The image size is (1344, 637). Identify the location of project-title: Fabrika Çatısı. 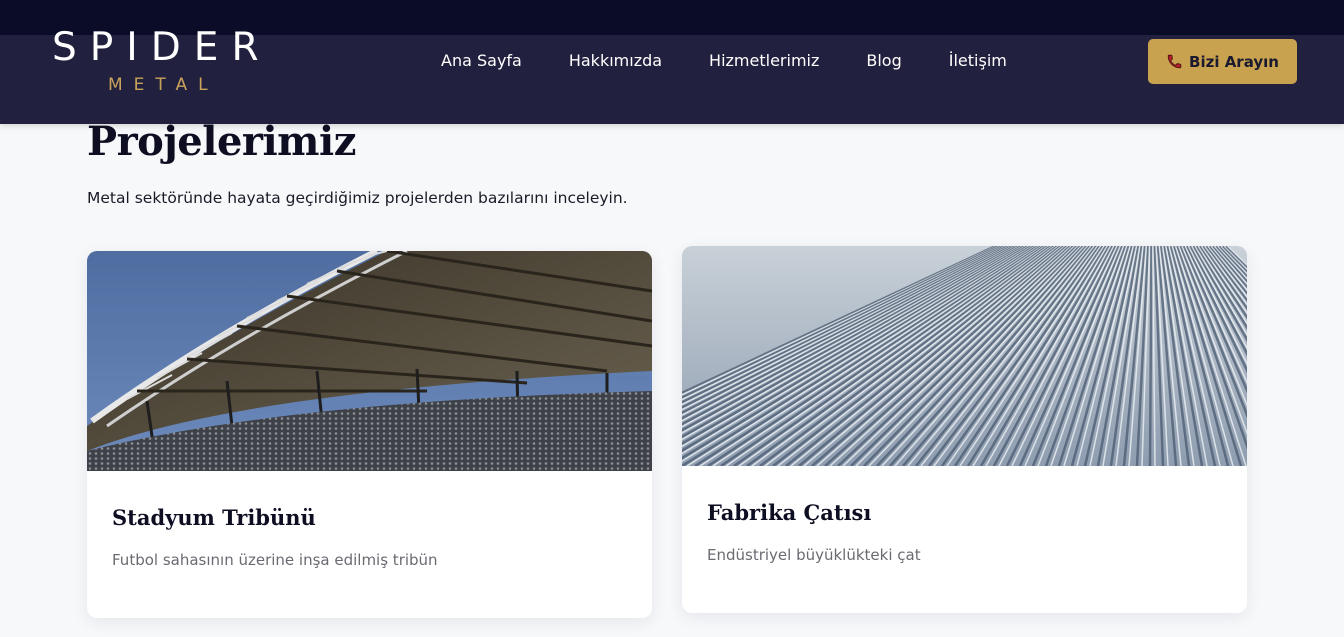
(789, 512).